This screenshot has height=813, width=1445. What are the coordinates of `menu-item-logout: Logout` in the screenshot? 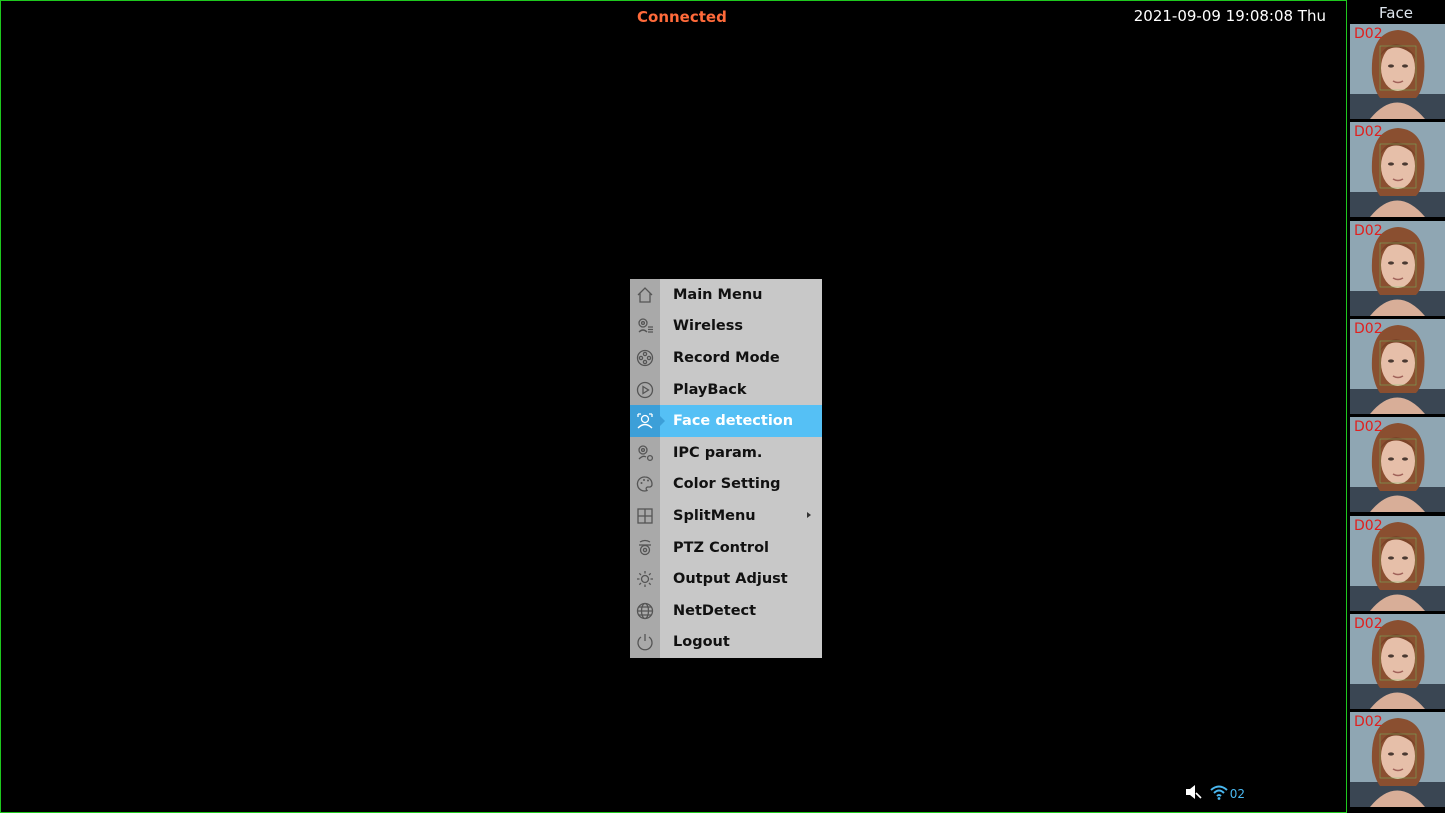 It's located at (726, 643).